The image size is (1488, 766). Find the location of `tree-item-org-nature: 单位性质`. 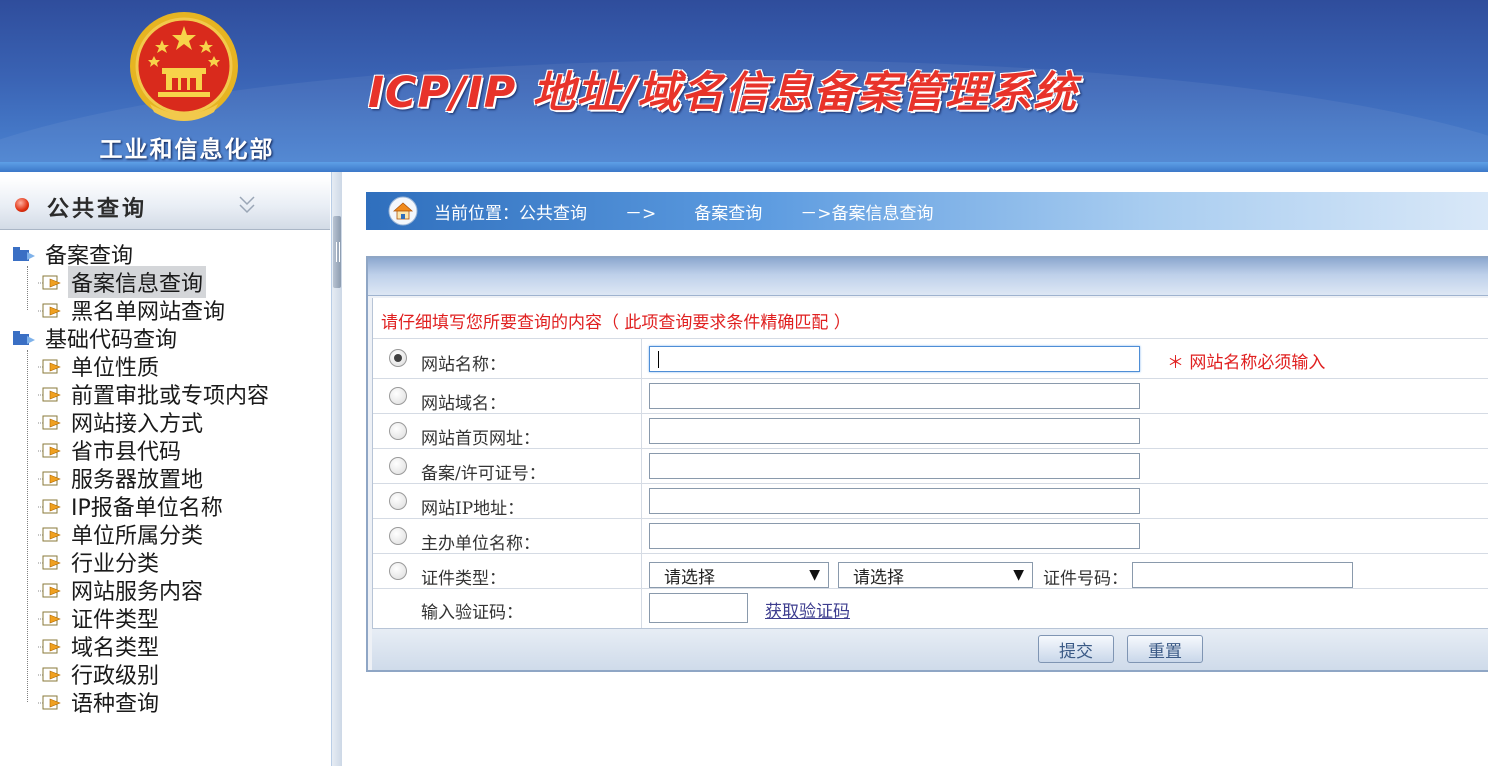

tree-item-org-nature: 单位性质 is located at coordinates (100, 366).